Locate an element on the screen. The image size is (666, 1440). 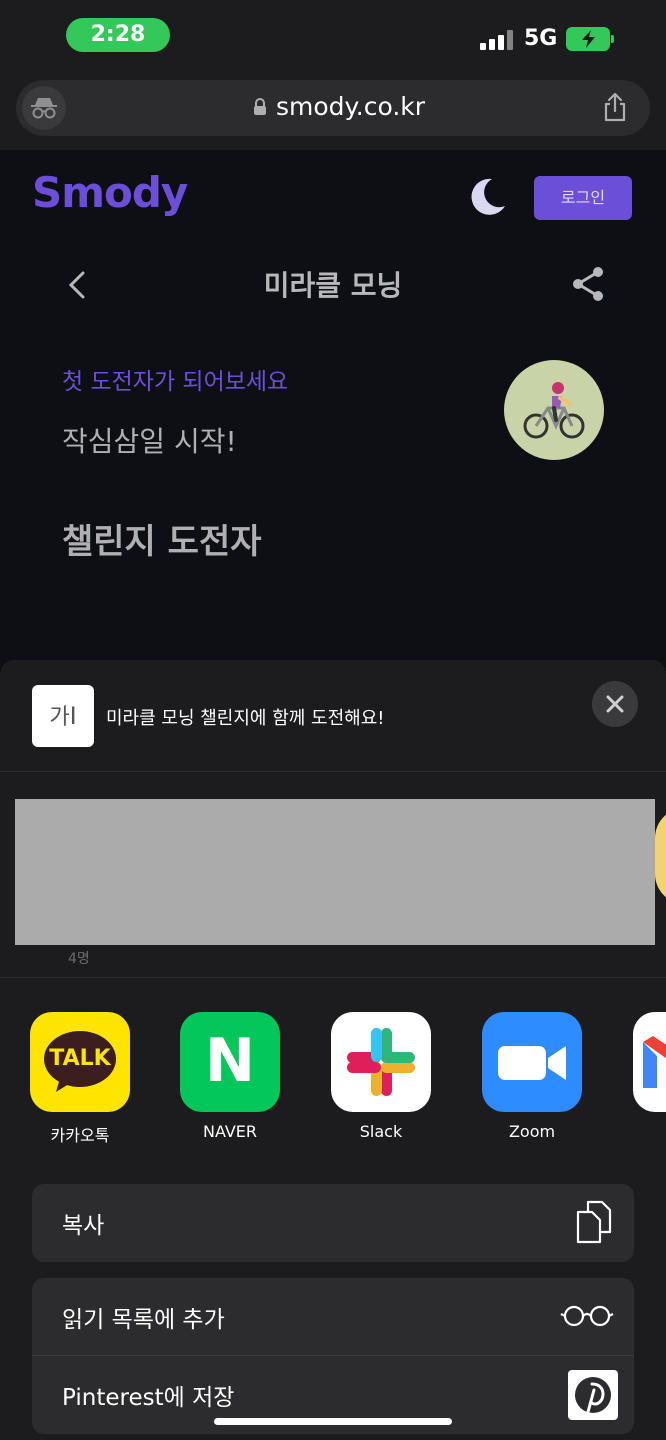
app-label: G is located at coordinates (649, 1131).